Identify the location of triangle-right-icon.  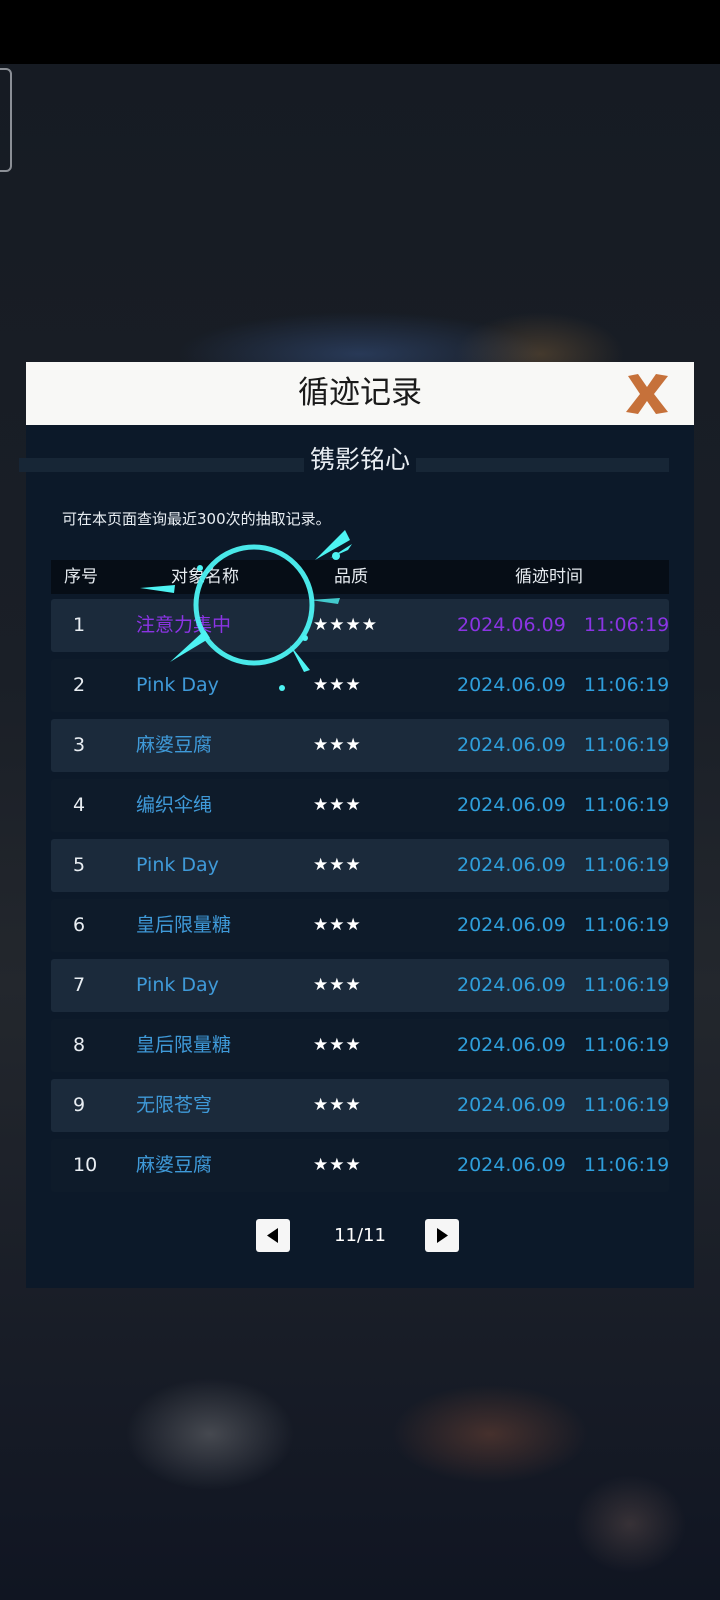
(442, 1235).